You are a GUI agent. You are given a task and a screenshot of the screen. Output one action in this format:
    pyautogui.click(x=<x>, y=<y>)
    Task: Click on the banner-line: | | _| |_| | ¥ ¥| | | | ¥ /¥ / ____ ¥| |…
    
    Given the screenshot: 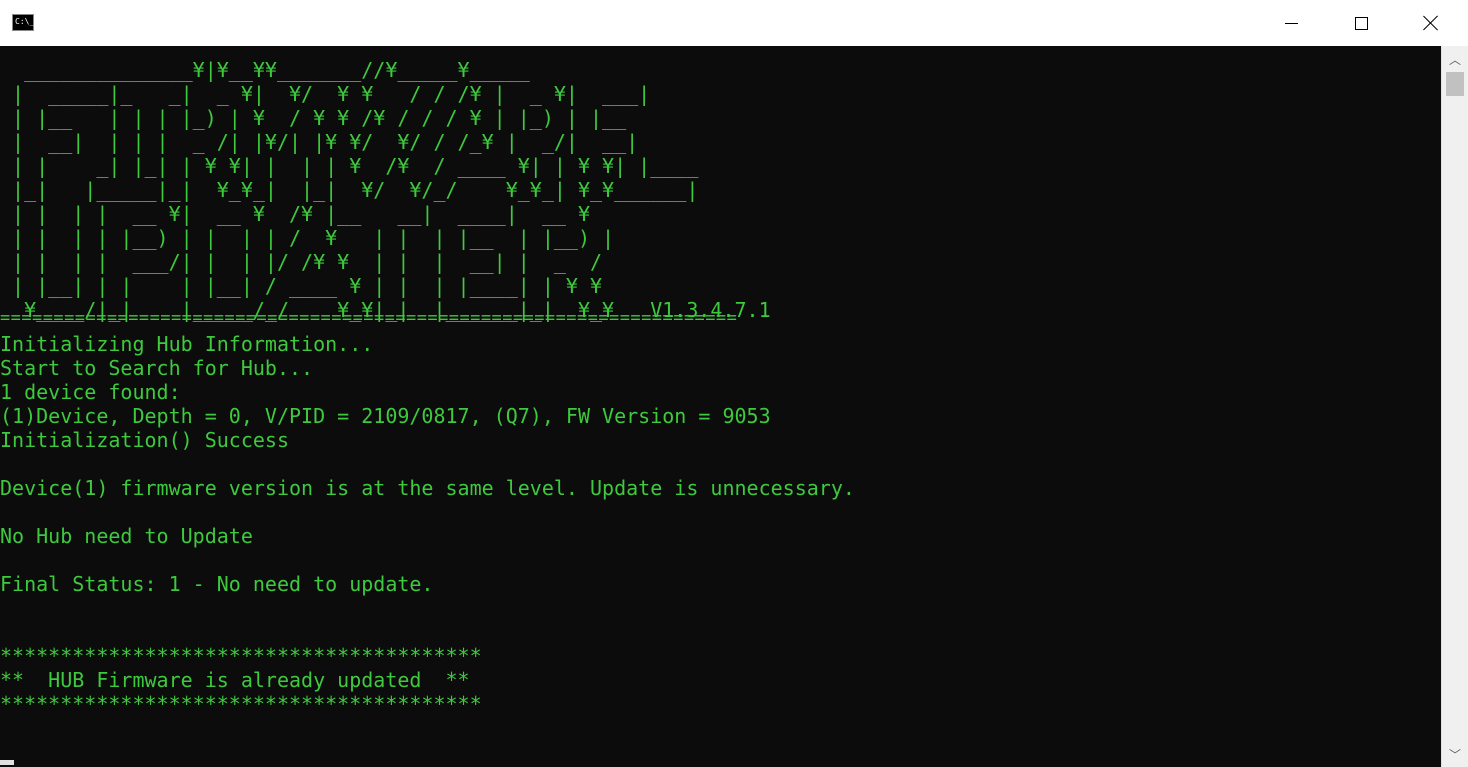 What is the action you would take?
    pyautogui.click(x=349, y=166)
    